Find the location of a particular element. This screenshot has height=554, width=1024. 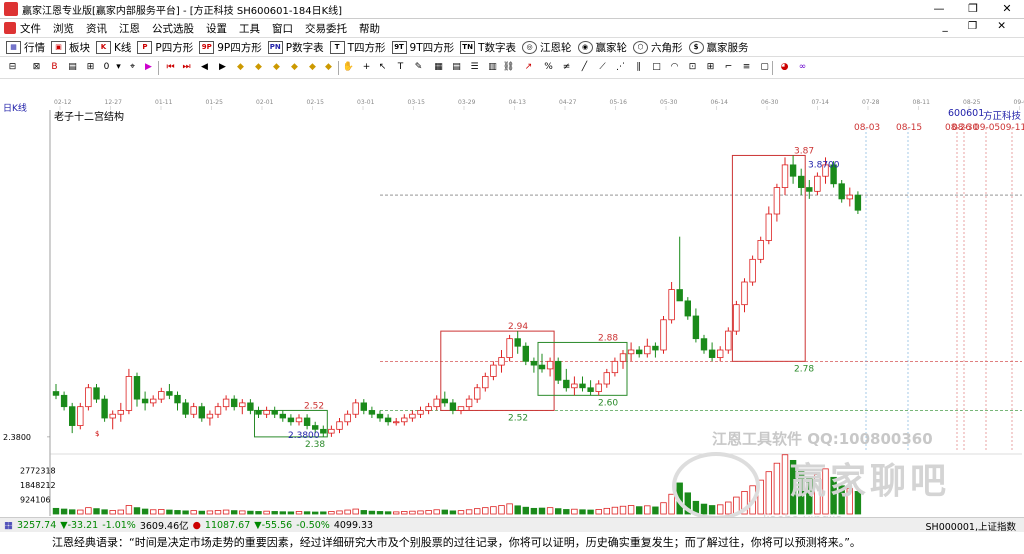

bar-type-icon: ⊞ is located at coordinates (90, 67).